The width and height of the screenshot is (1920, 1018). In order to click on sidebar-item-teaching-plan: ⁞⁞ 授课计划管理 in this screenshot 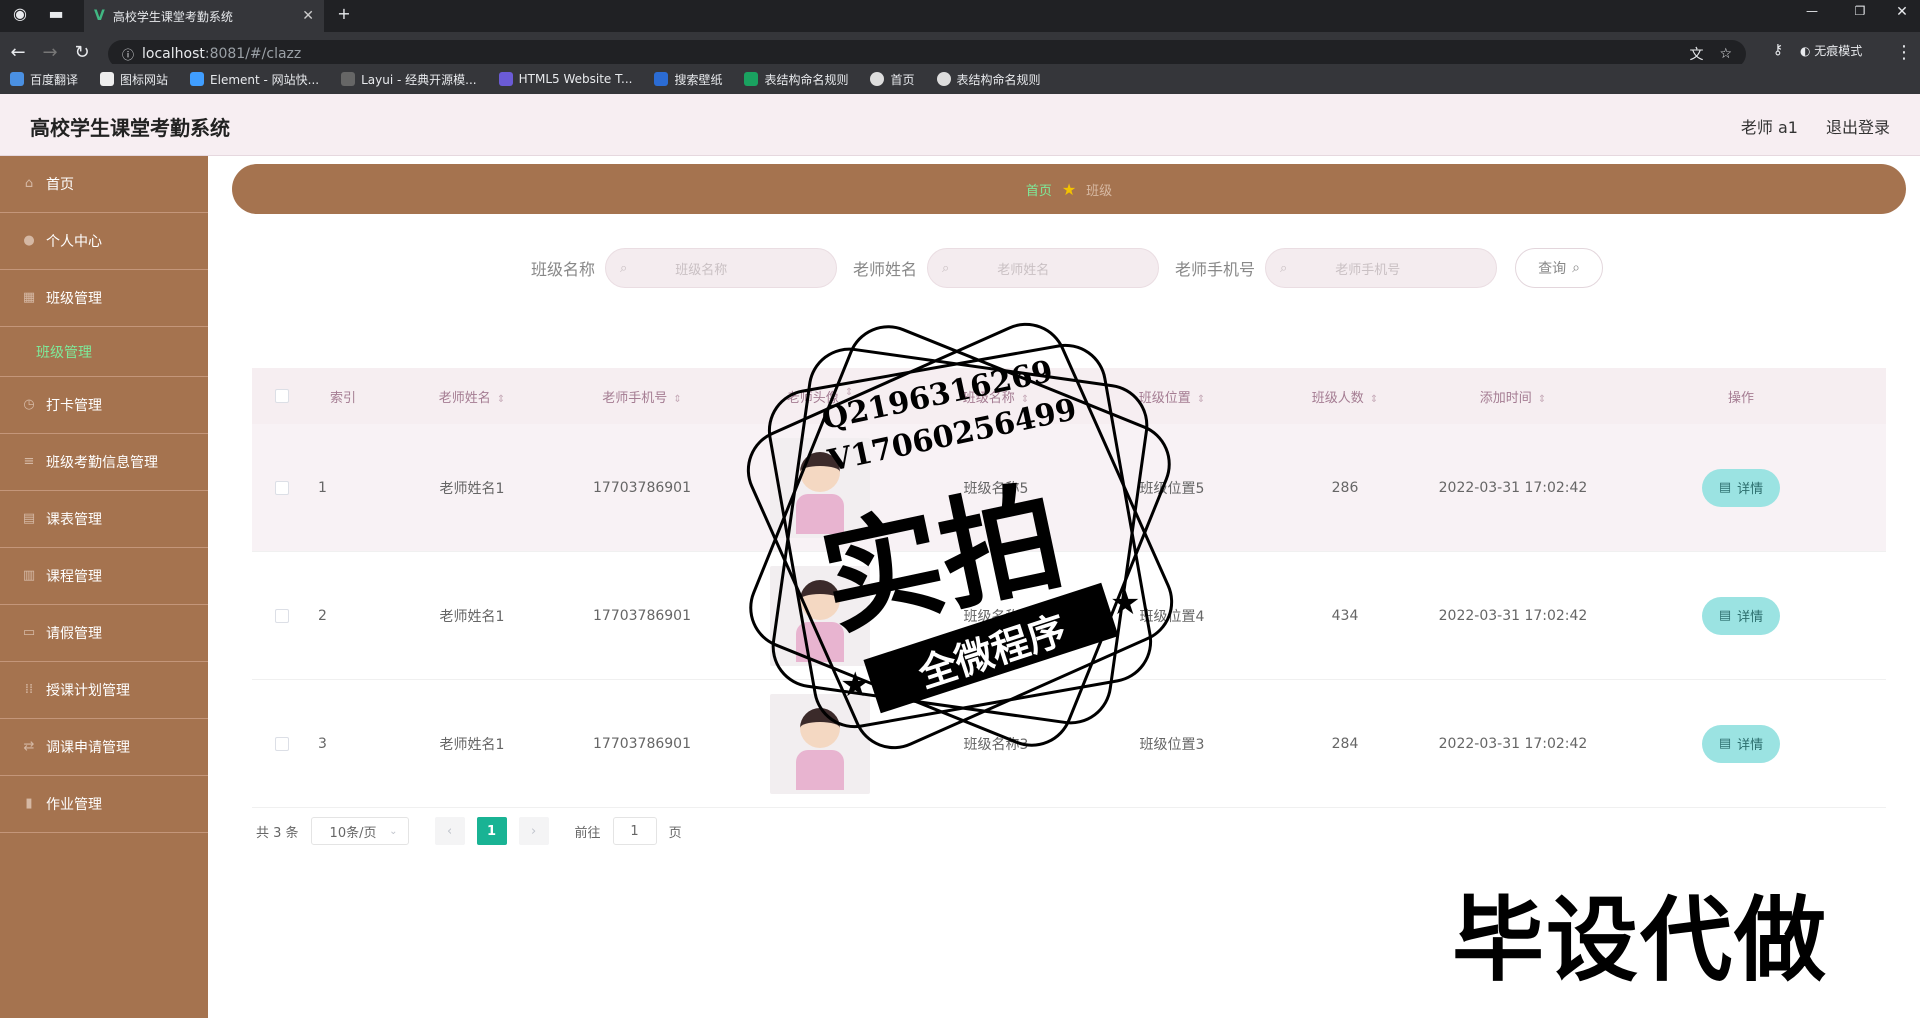, I will do `click(104, 690)`.